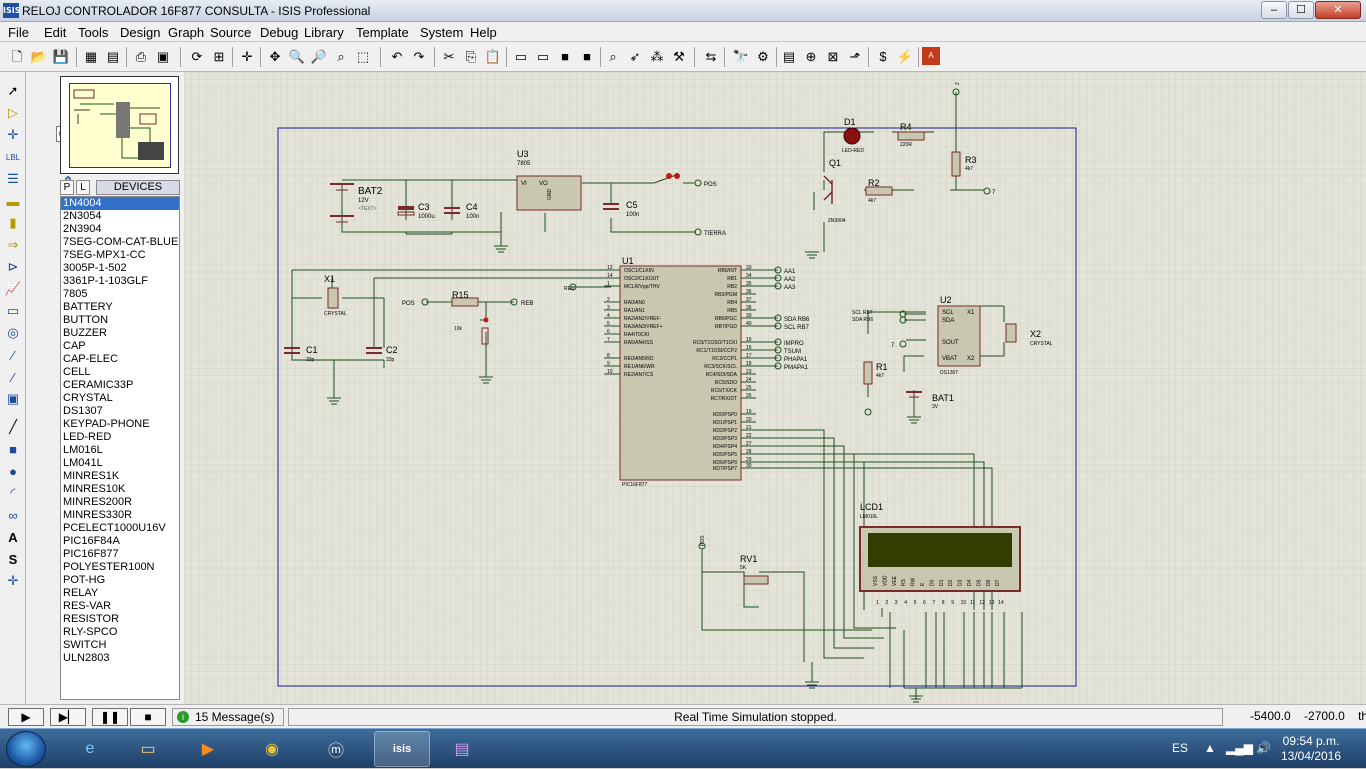 The image size is (1366, 769). Describe the element at coordinates (669, 176) in the screenshot. I see `switch-contact-a` at that location.